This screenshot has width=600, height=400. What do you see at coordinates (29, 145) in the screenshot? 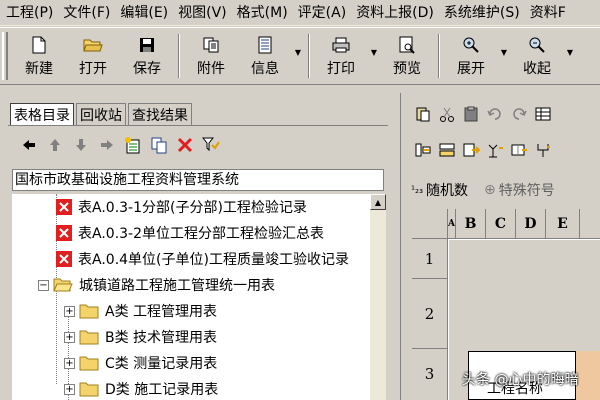
I see `arrow-left-icon` at bounding box center [29, 145].